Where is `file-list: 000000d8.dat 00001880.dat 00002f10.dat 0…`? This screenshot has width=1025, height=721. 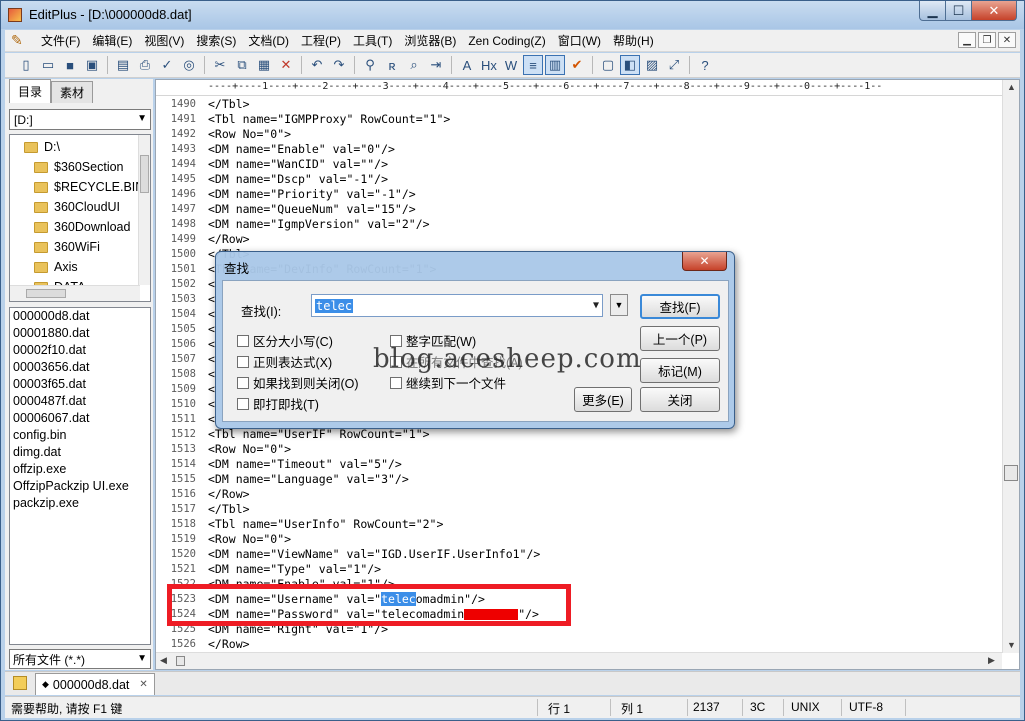
file-list: 000000d8.dat 00001880.dat 00002f10.dat 0… is located at coordinates (80, 476).